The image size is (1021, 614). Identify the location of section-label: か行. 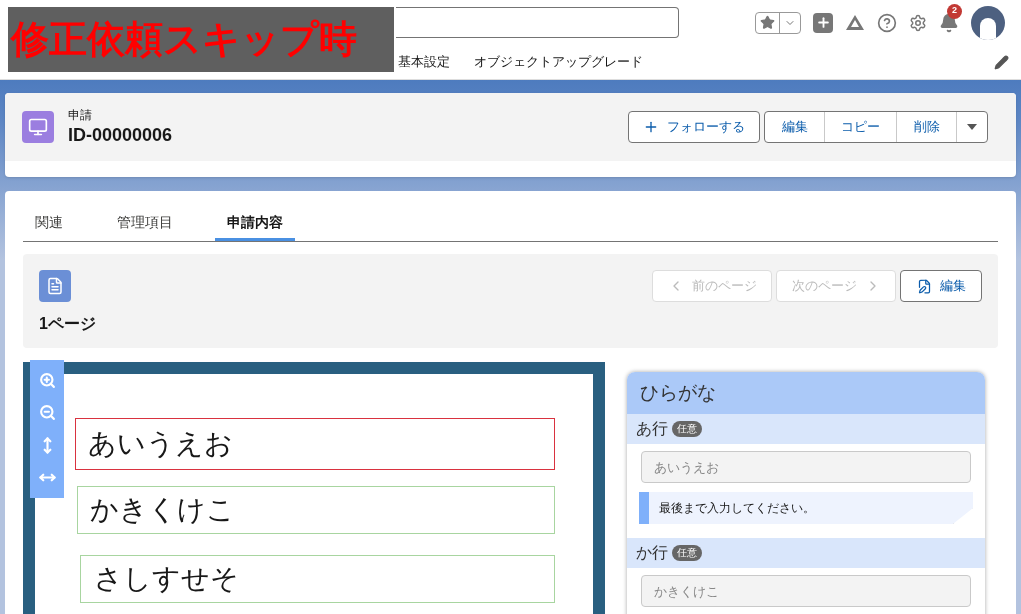
(652, 553).